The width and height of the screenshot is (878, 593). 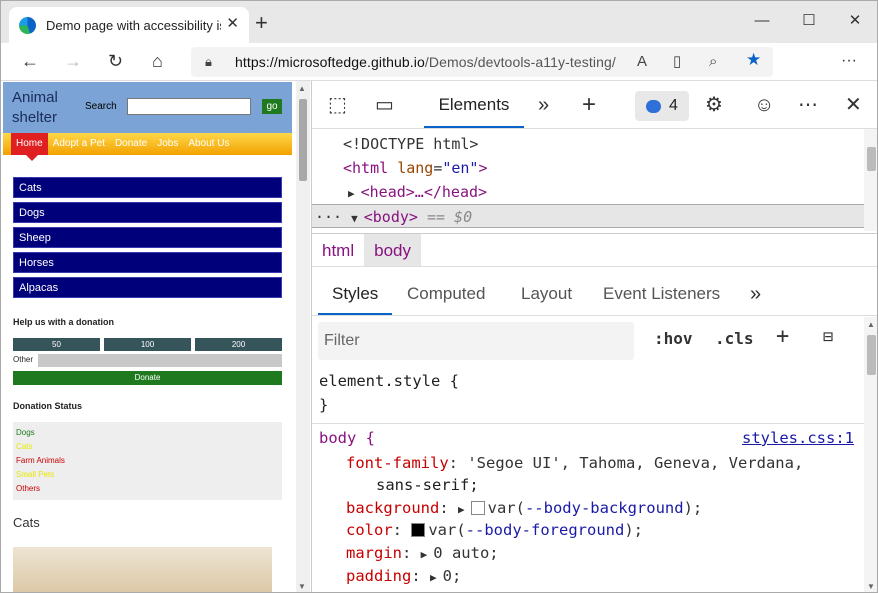 I want to click on add-tab-icon: +, so click(x=589, y=105).